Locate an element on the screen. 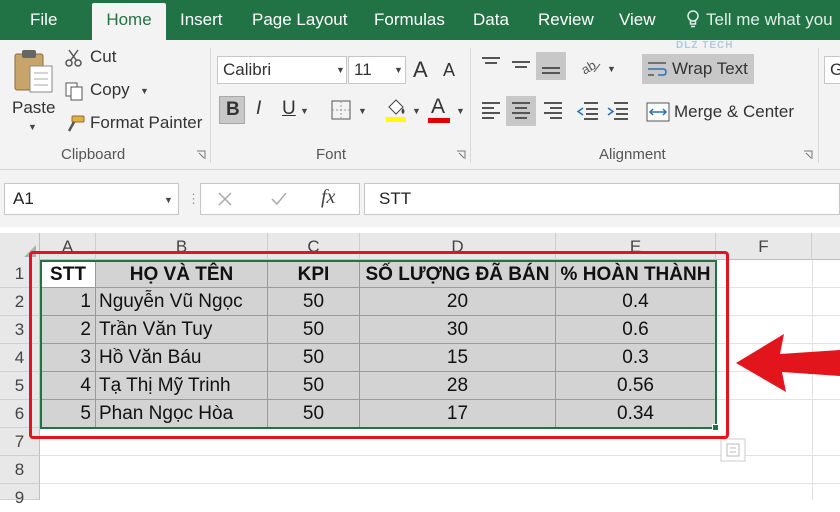 This screenshot has height=512, width=840. column-header-b: B is located at coordinates (182, 246).